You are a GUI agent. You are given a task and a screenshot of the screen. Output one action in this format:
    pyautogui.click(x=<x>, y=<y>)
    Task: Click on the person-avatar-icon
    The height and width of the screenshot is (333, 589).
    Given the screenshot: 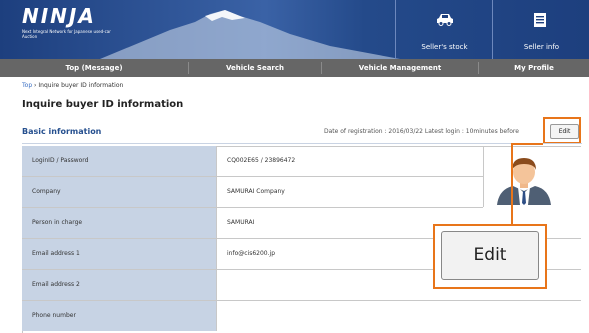 What is the action you would take?
    pyautogui.click(x=524, y=181)
    